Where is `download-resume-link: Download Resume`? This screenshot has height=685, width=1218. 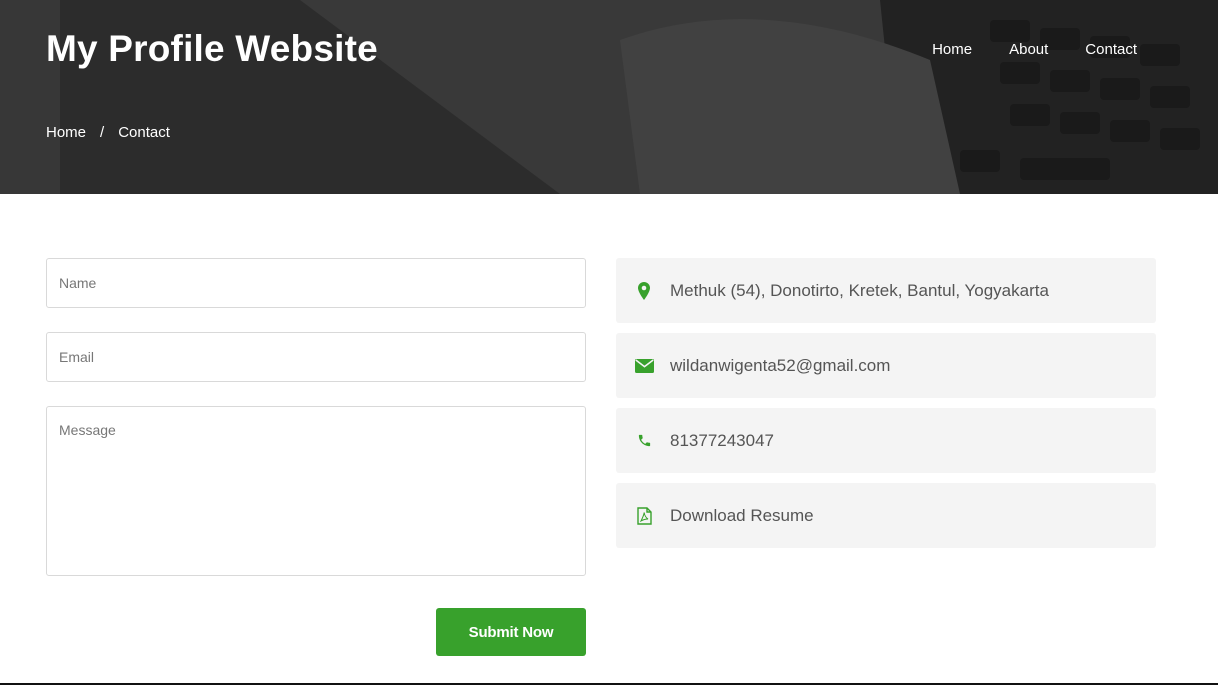
download-resume-link: Download Resume is located at coordinates (742, 516).